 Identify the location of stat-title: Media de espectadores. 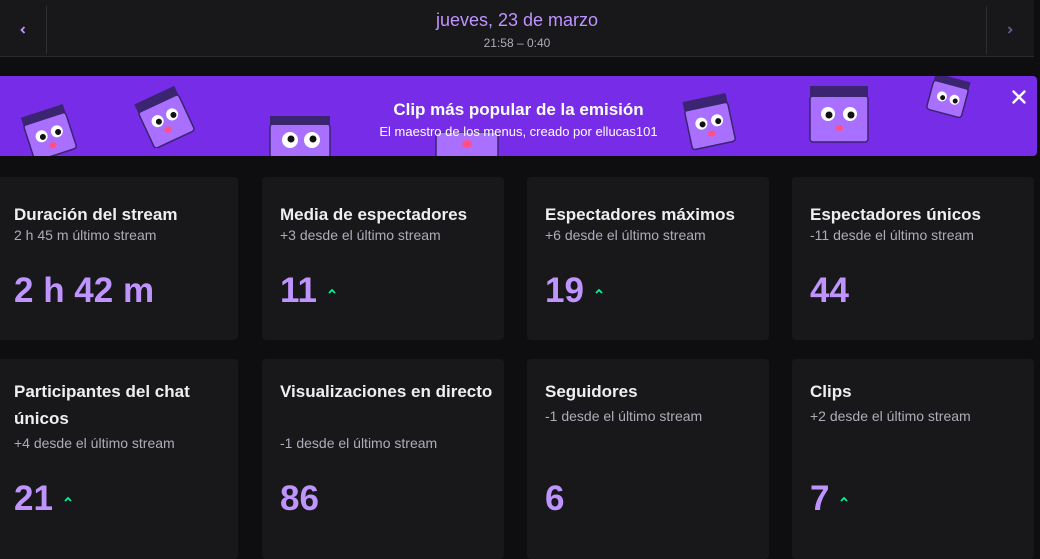
(374, 214).